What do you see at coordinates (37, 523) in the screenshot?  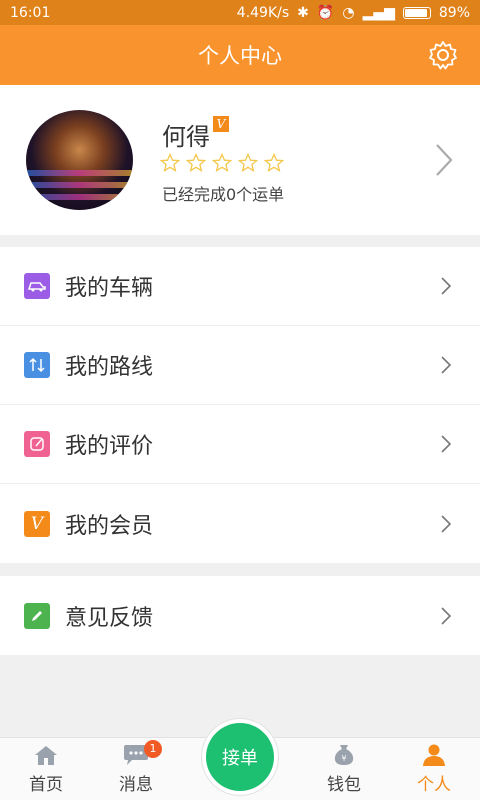 I see `vip-icon: V` at bounding box center [37, 523].